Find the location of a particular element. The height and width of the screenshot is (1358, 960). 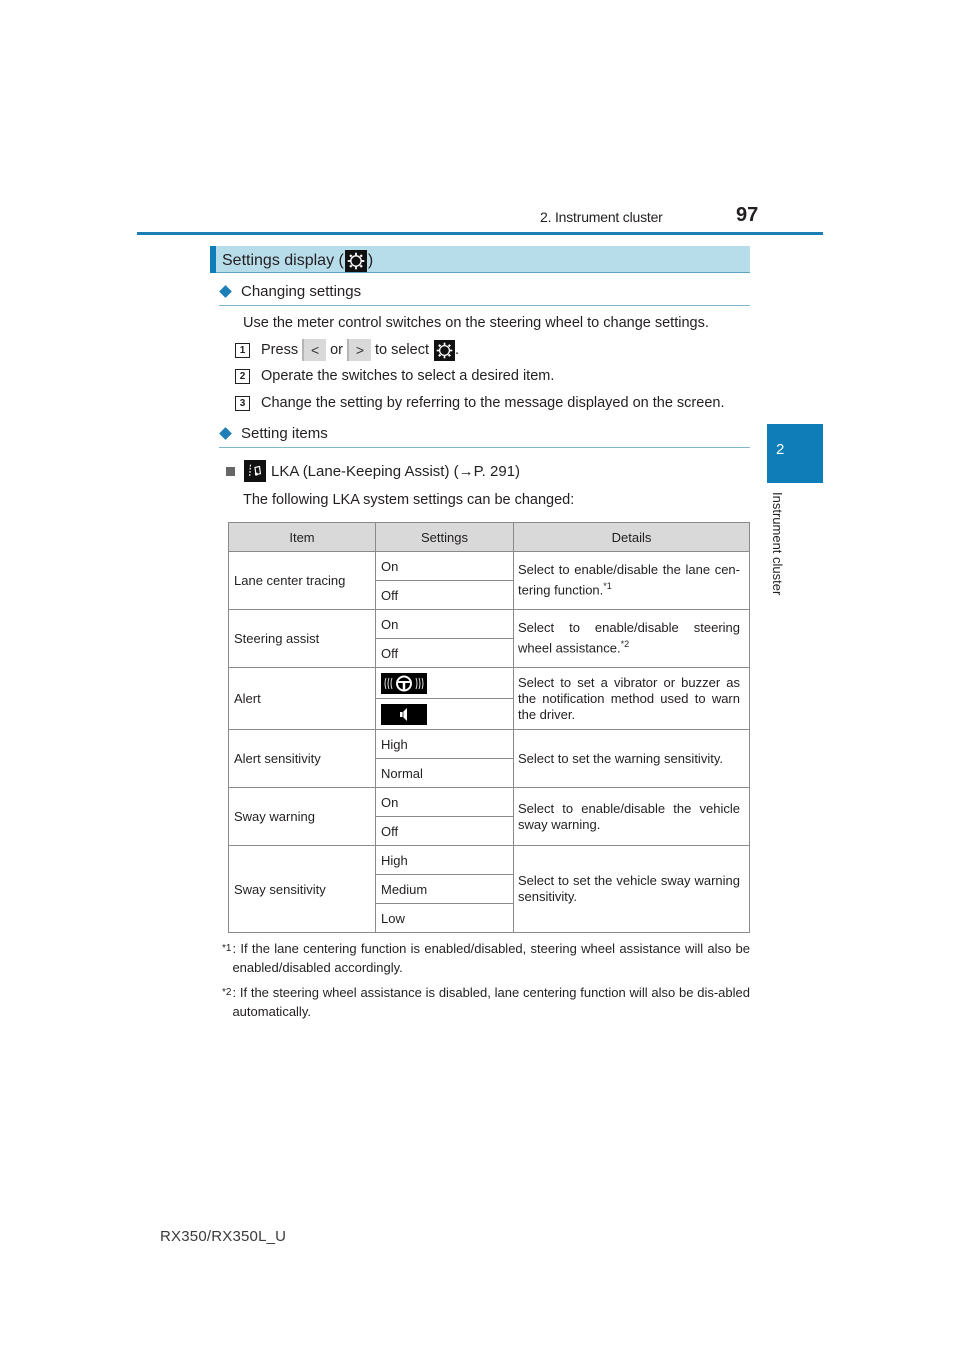

chapter-tab-label: Instrument cluster is located at coordinates (777, 544).